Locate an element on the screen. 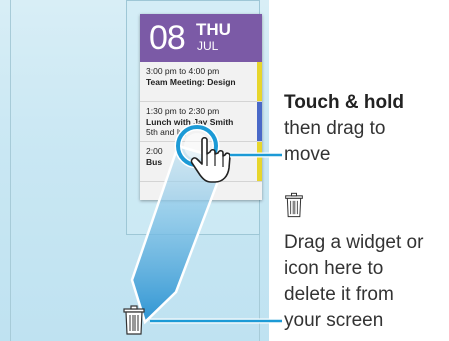 This screenshot has width=449, height=341. touch-hold-heading: Touch & hold is located at coordinates (344, 102).